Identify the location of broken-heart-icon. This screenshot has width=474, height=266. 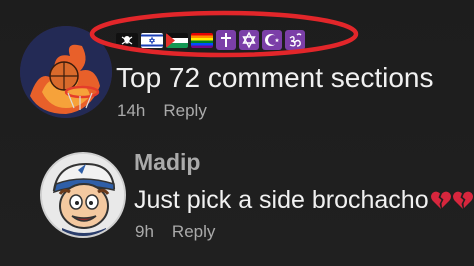
(452, 203).